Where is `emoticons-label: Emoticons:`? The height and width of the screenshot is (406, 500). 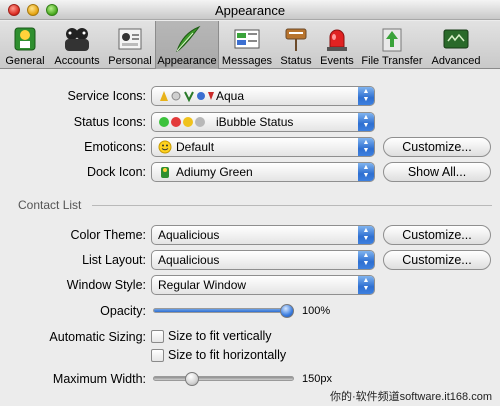
emoticons-label: Emoticons: is located at coordinates (115, 147).